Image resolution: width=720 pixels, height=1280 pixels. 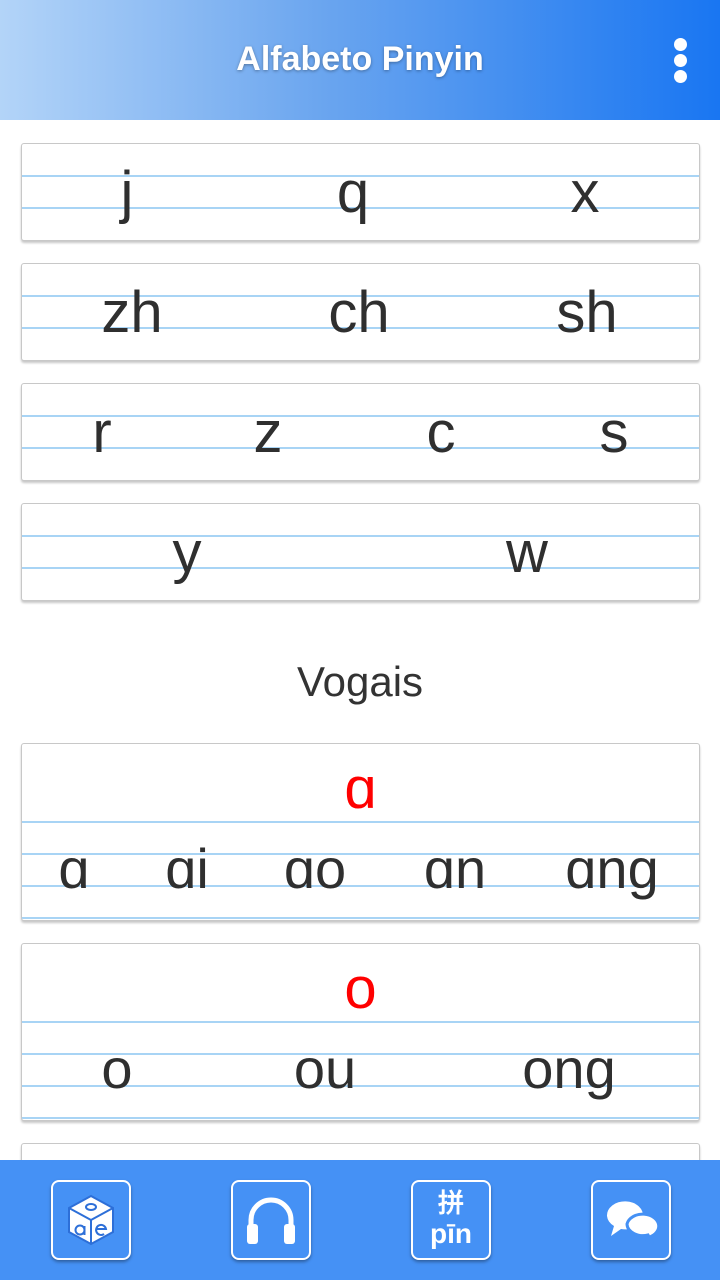 What do you see at coordinates (360, 432) in the screenshot?
I see `initials-card: r z c s` at bounding box center [360, 432].